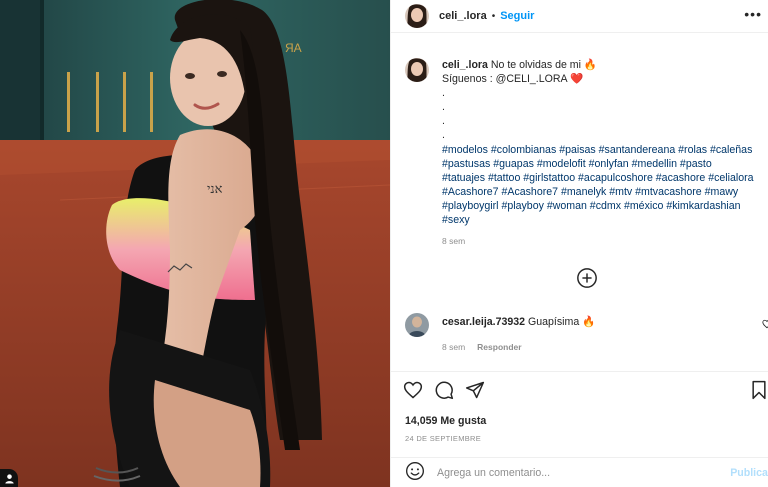  Describe the element at coordinates (542, 65) in the screenshot. I see `caption-text: No te olvidas de mi 🔥` at that location.